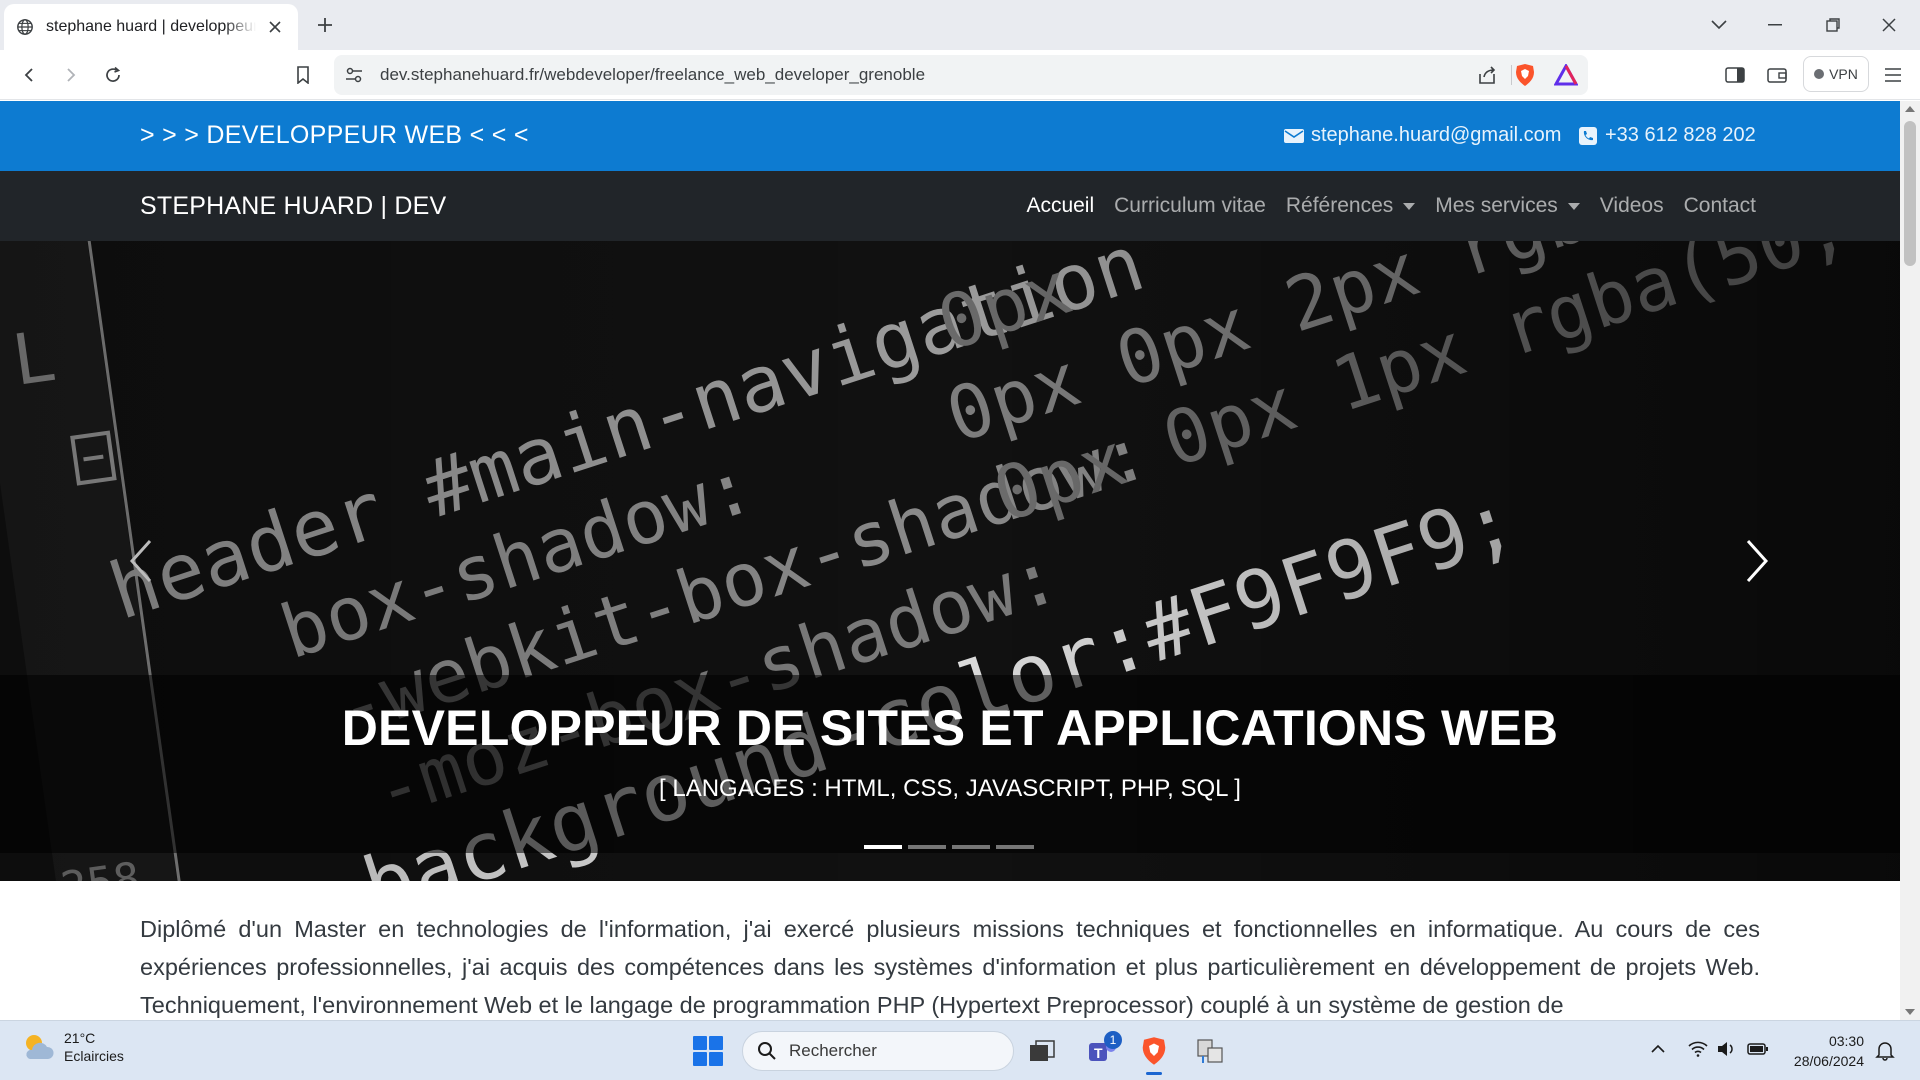 This screenshot has height=1080, width=1920. I want to click on nav-item-services: Mes services, so click(1507, 206).